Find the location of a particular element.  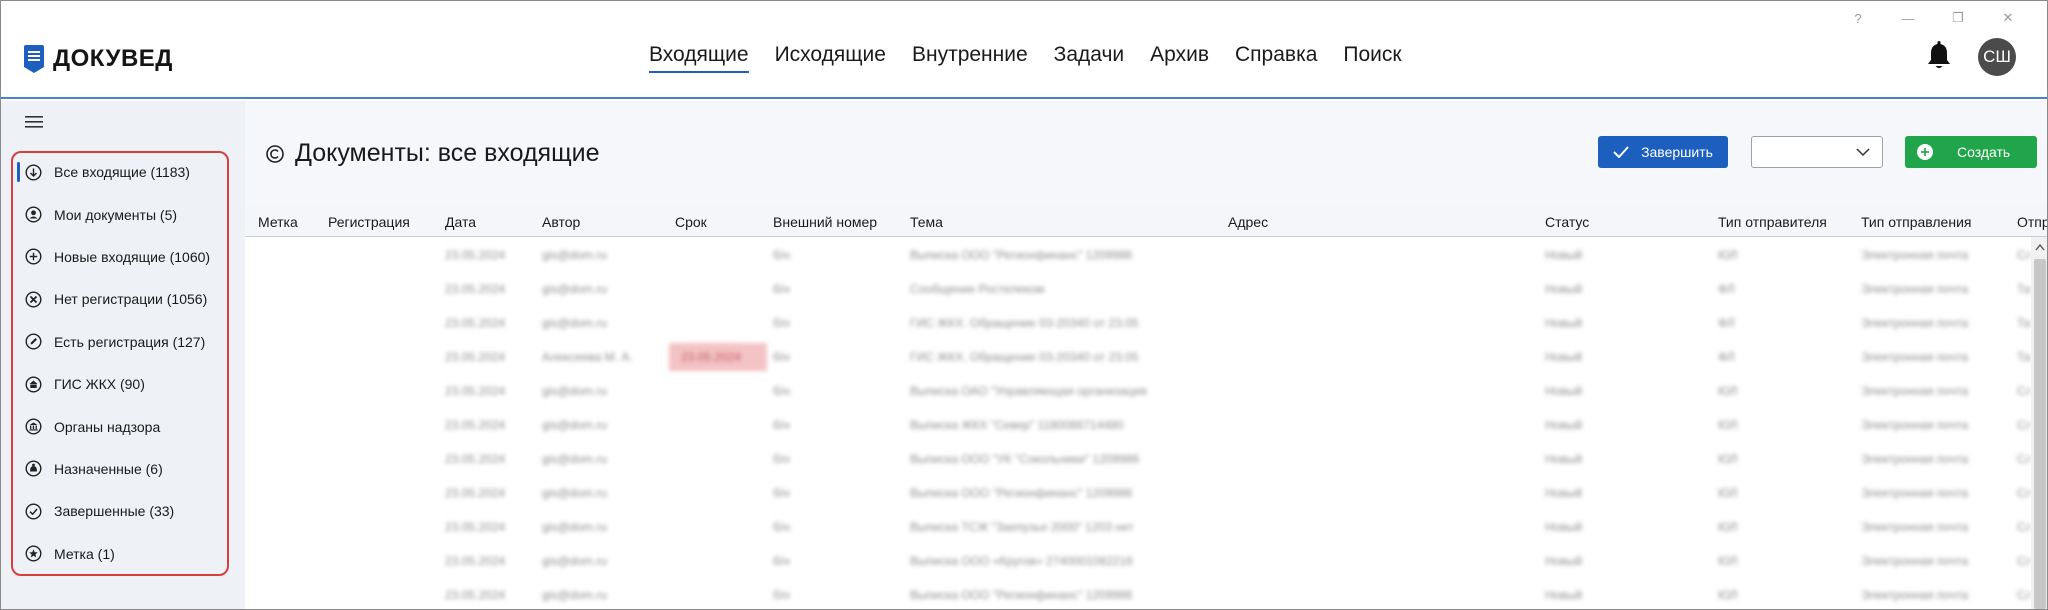

nav-tab-4: Архив is located at coordinates (1179, 58).